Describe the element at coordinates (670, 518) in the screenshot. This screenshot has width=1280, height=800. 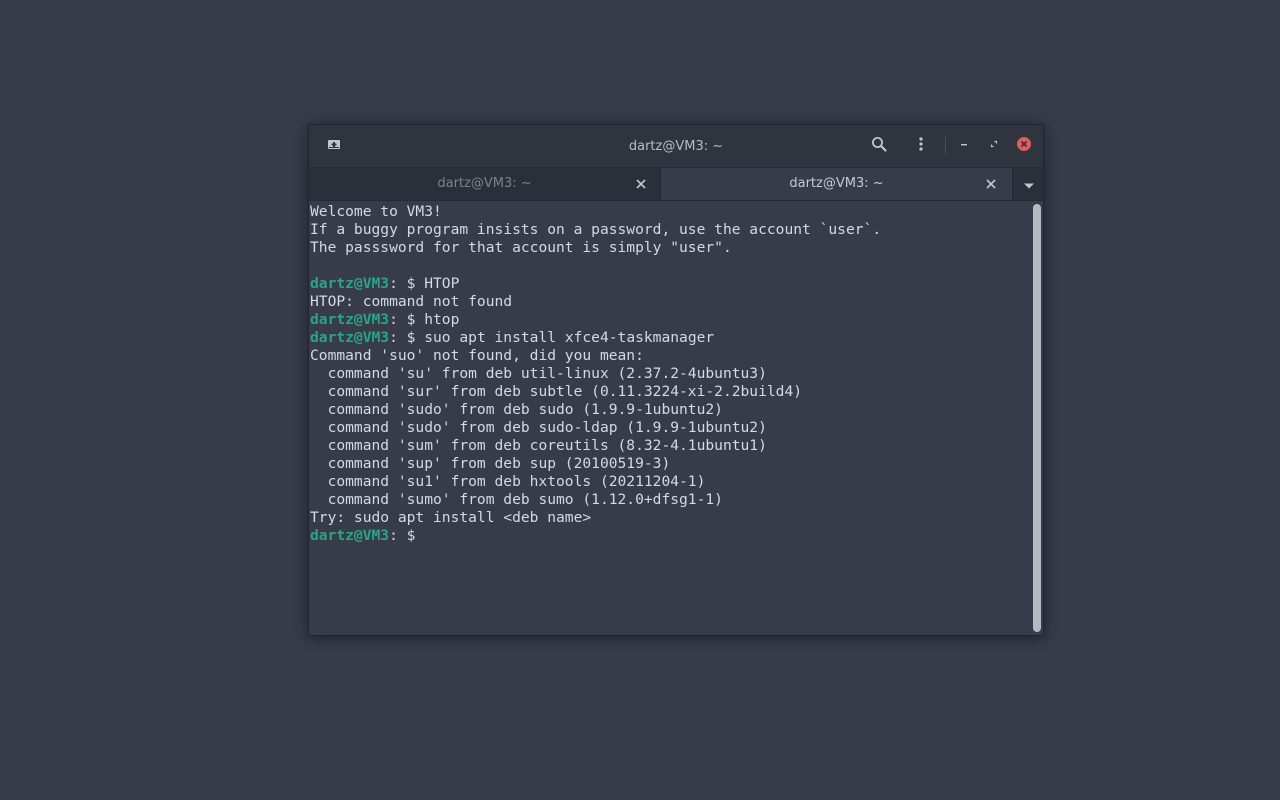
I see `terminal-line: Try: sudo apt install <deb name>` at that location.